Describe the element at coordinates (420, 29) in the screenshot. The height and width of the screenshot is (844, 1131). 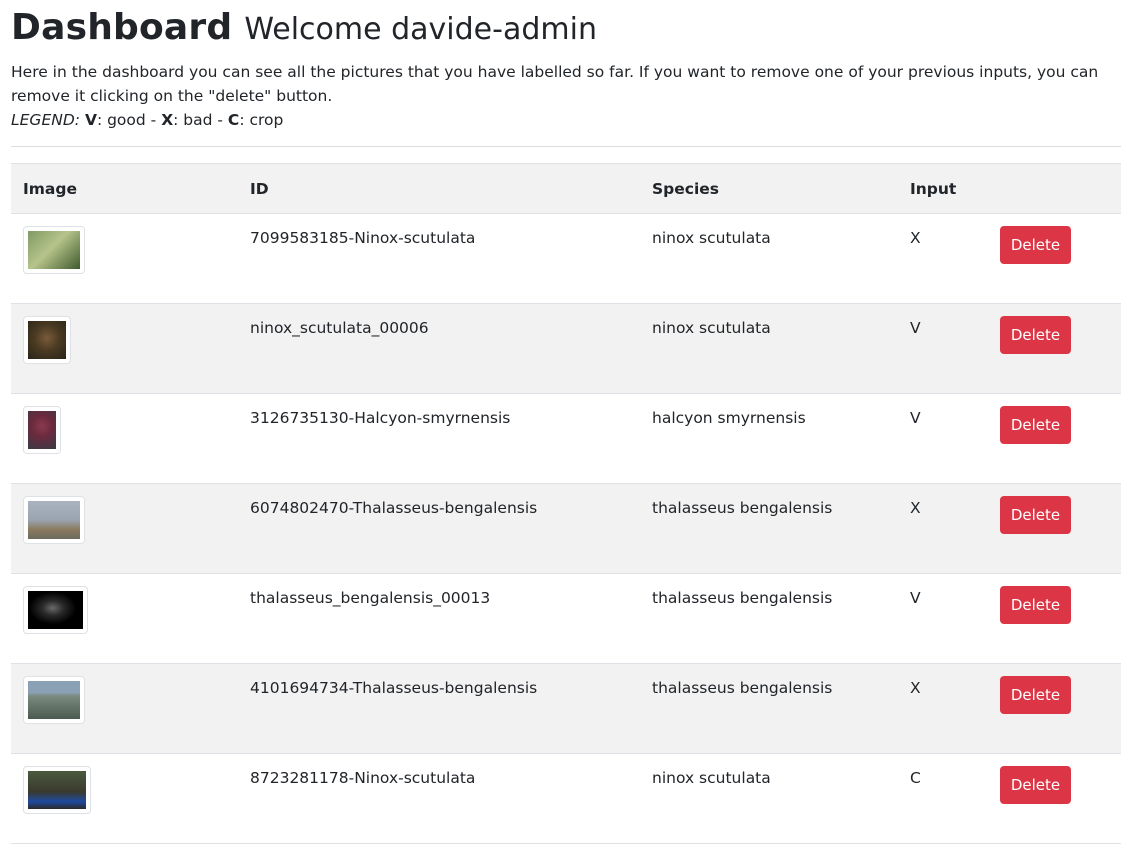
I see `welcome-subtitle: Welcome davide-admin` at that location.